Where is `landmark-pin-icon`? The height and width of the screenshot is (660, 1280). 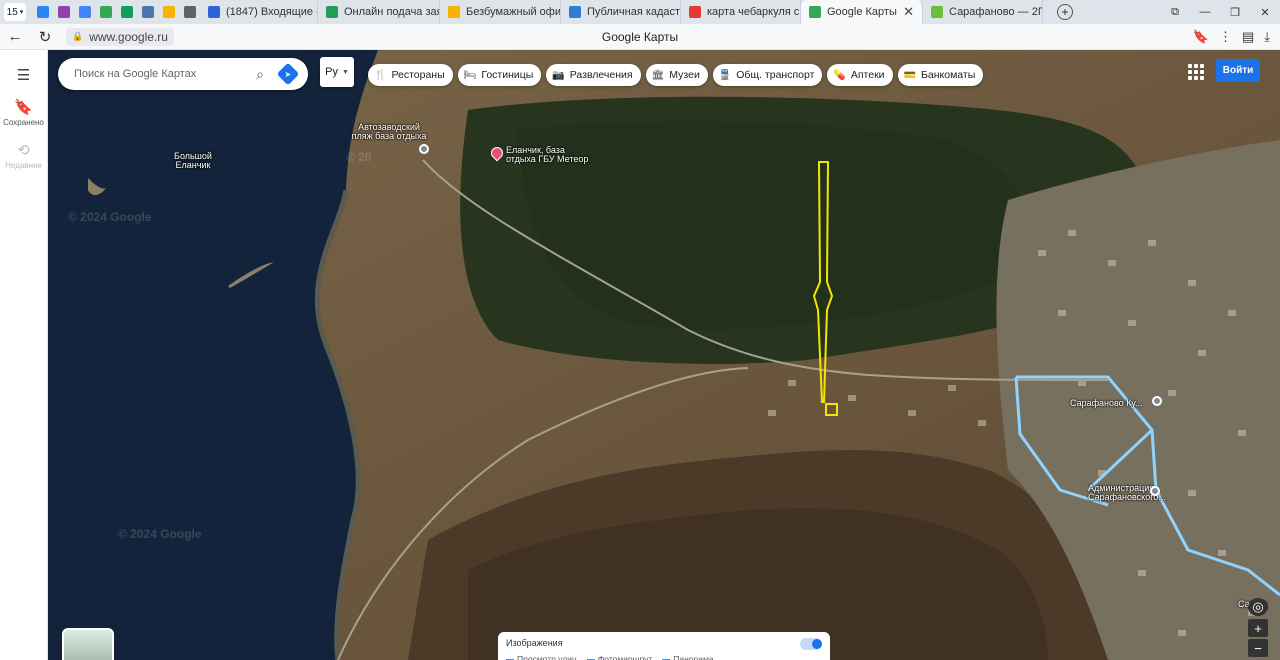 landmark-pin-icon is located at coordinates (1155, 491).